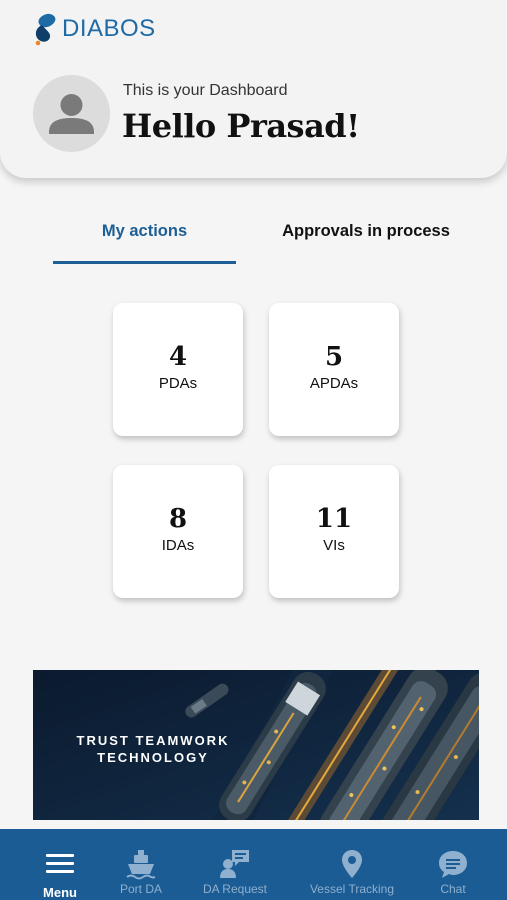 This screenshot has width=507, height=900. I want to click on ship-icon, so click(141, 865).